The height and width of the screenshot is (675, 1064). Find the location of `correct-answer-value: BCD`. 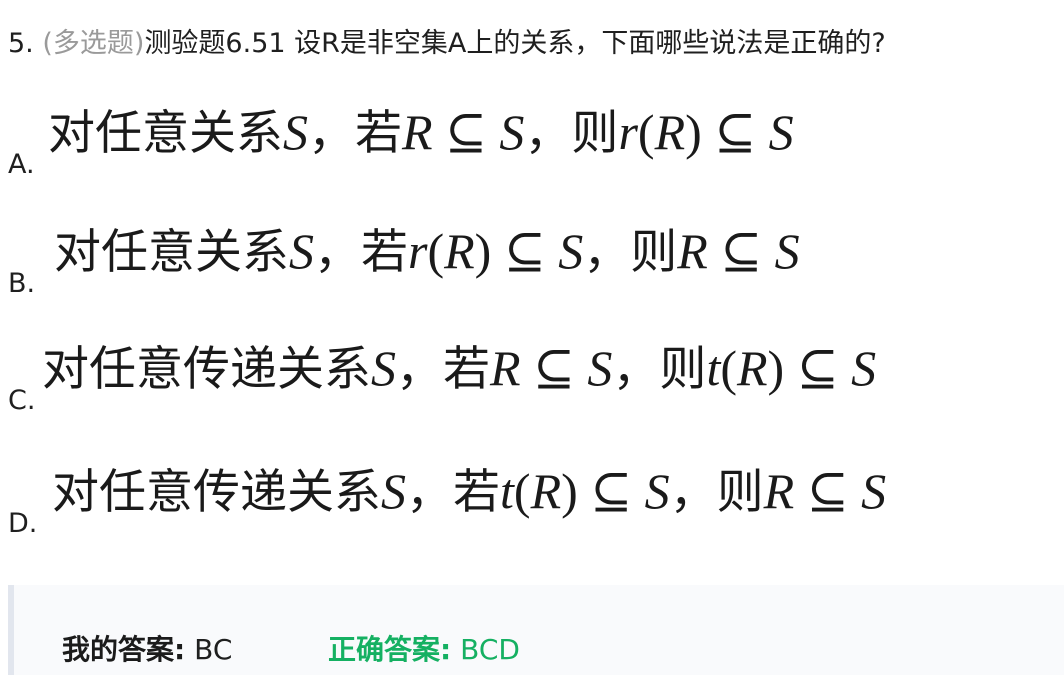

correct-answer-value: BCD is located at coordinates (490, 649).